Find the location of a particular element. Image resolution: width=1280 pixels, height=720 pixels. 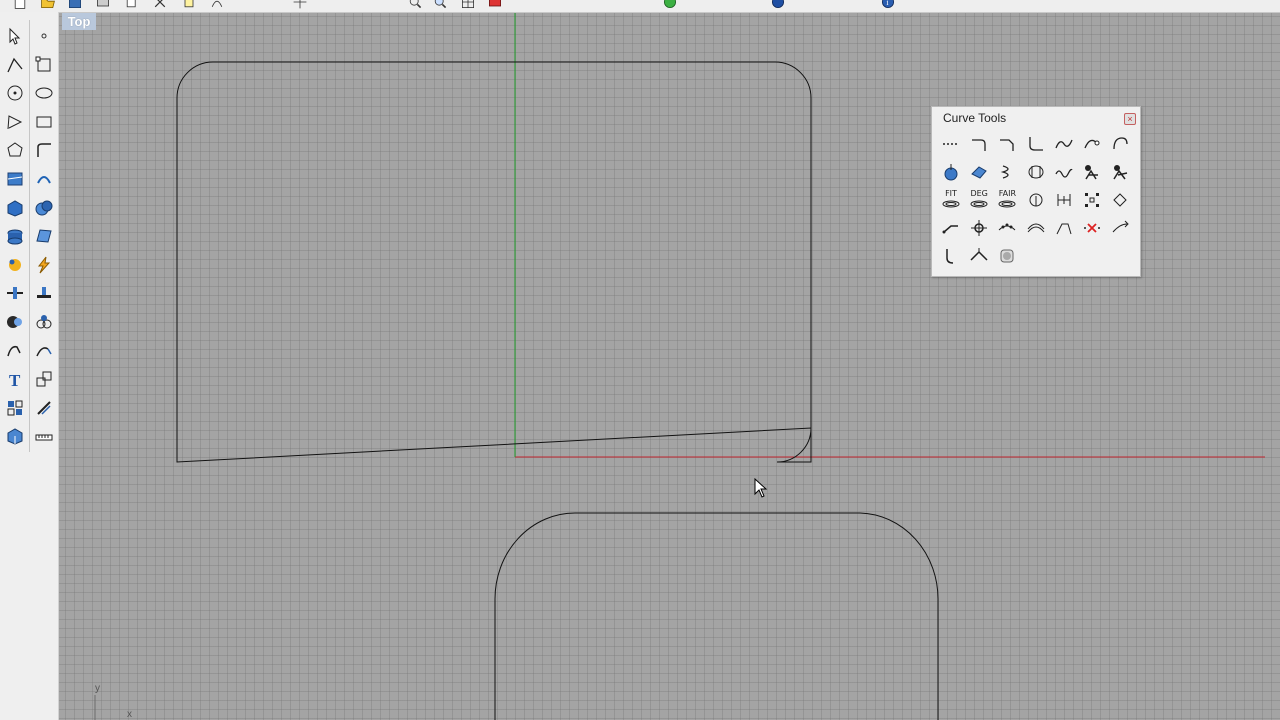

convert-icon is located at coordinates (1007, 256).